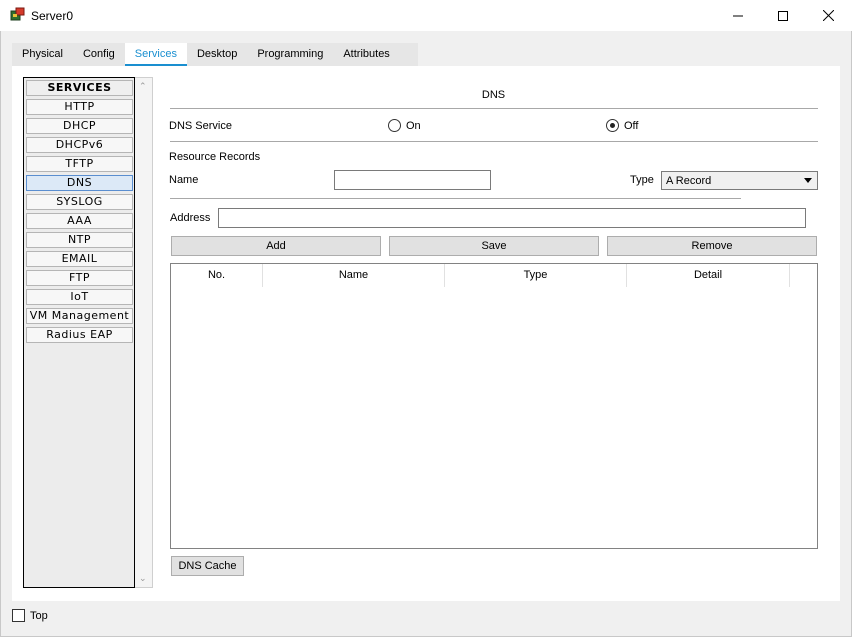 This screenshot has height=637, width=852. Describe the element at coordinates (217, 54) in the screenshot. I see `tab-desktop: Desktop` at that location.